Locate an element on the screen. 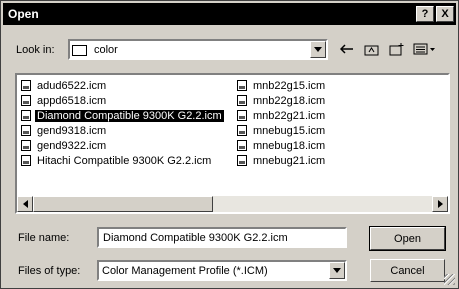 The width and height of the screenshot is (459, 289). lookin-value: color is located at coordinates (106, 49).